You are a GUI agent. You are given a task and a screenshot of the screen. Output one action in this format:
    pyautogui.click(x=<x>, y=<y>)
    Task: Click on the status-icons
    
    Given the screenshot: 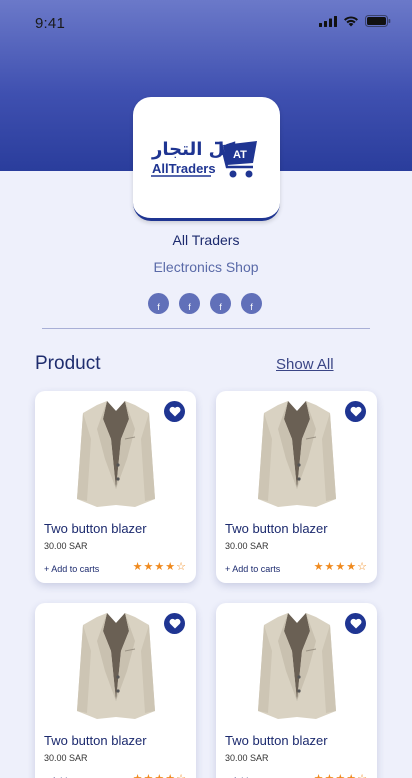 What is the action you would take?
    pyautogui.click(x=355, y=21)
    